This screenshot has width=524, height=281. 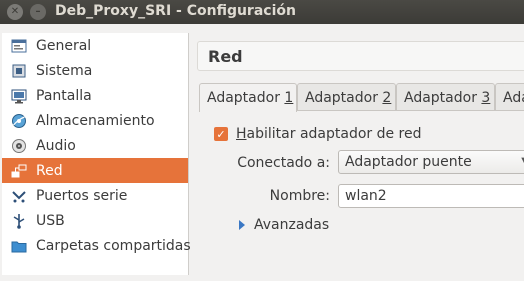 I want to click on sidebar-item-audio: Audio, so click(x=95, y=145).